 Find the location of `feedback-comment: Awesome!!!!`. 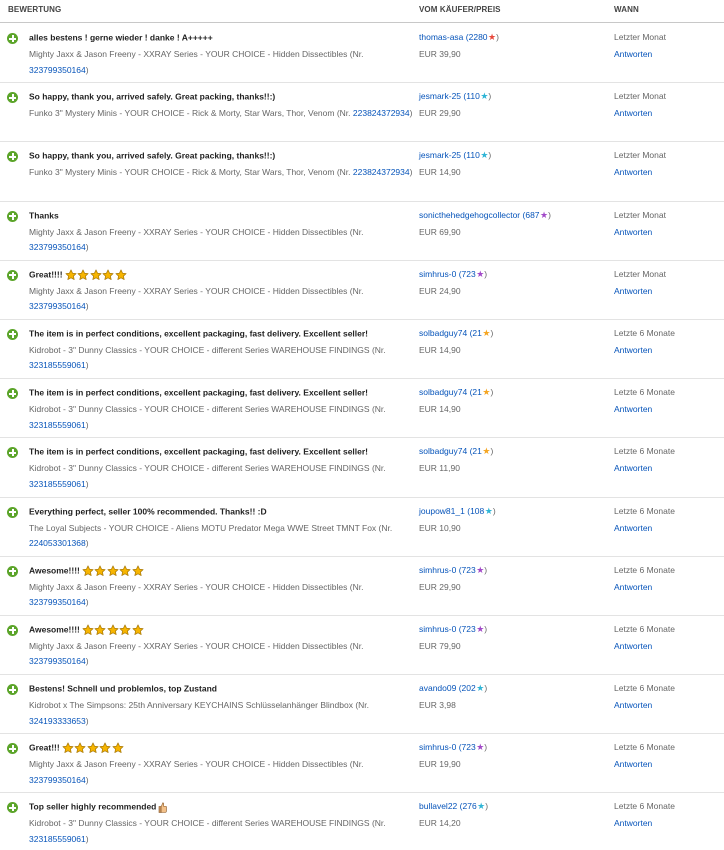

feedback-comment: Awesome!!!! is located at coordinates (221, 629).